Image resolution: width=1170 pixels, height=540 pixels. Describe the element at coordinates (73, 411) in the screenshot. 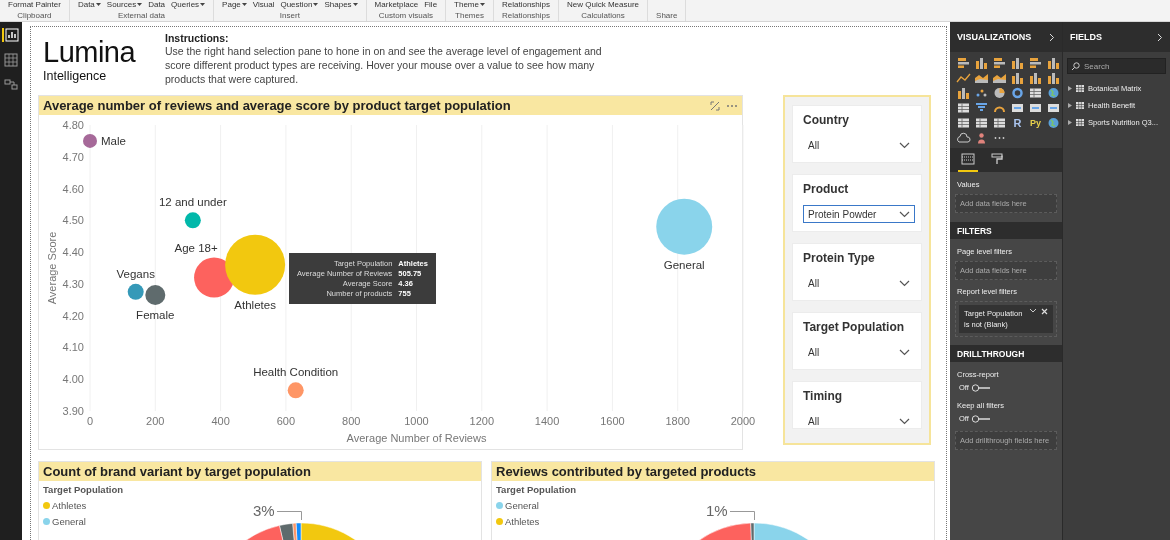

I see `y-tick-label: 3.90` at that location.